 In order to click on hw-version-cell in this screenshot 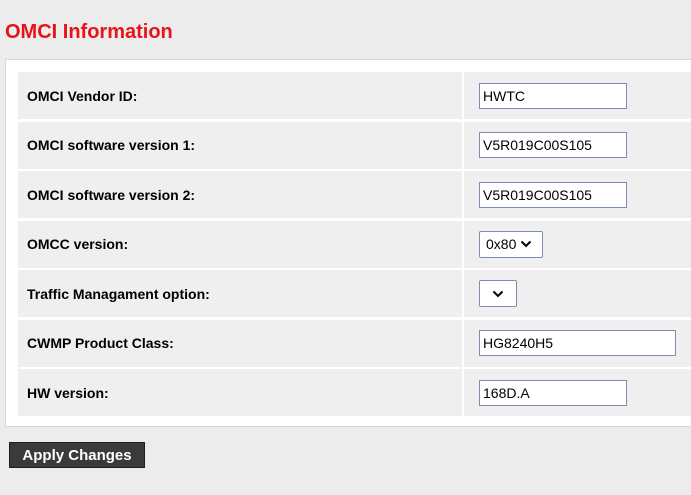, I will do `click(577, 392)`.